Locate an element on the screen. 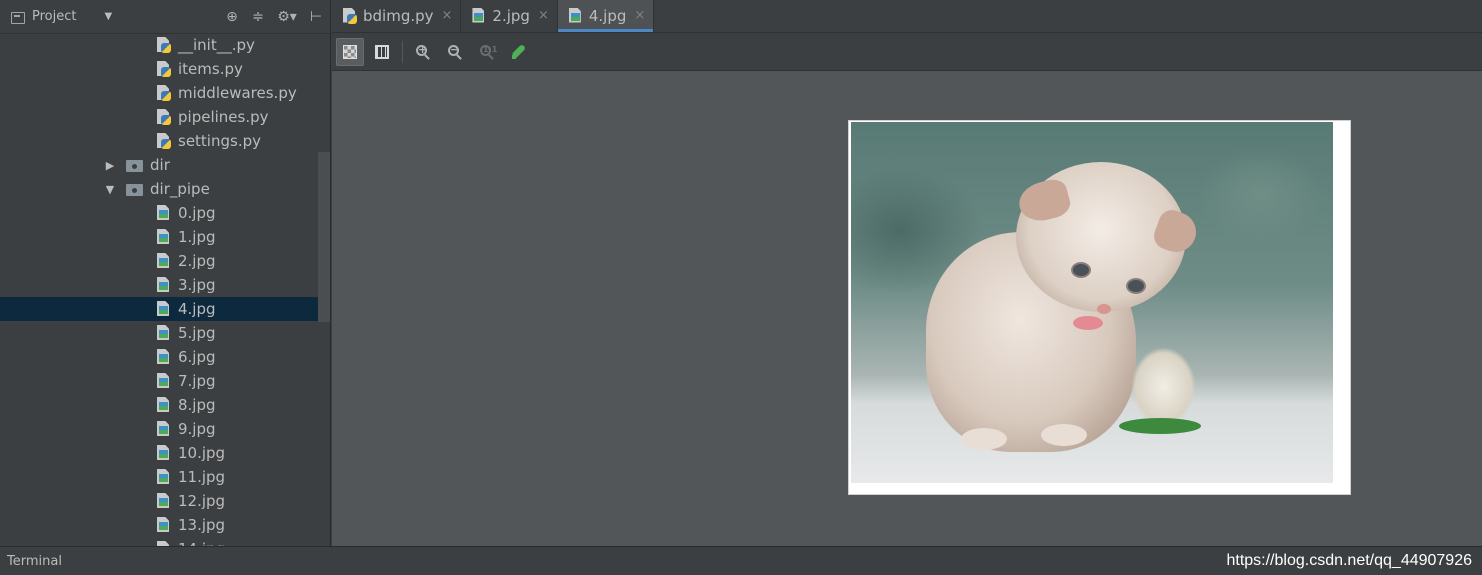 This screenshot has width=1482, height=575. tree-item-label: pipelines.py is located at coordinates (223, 117).